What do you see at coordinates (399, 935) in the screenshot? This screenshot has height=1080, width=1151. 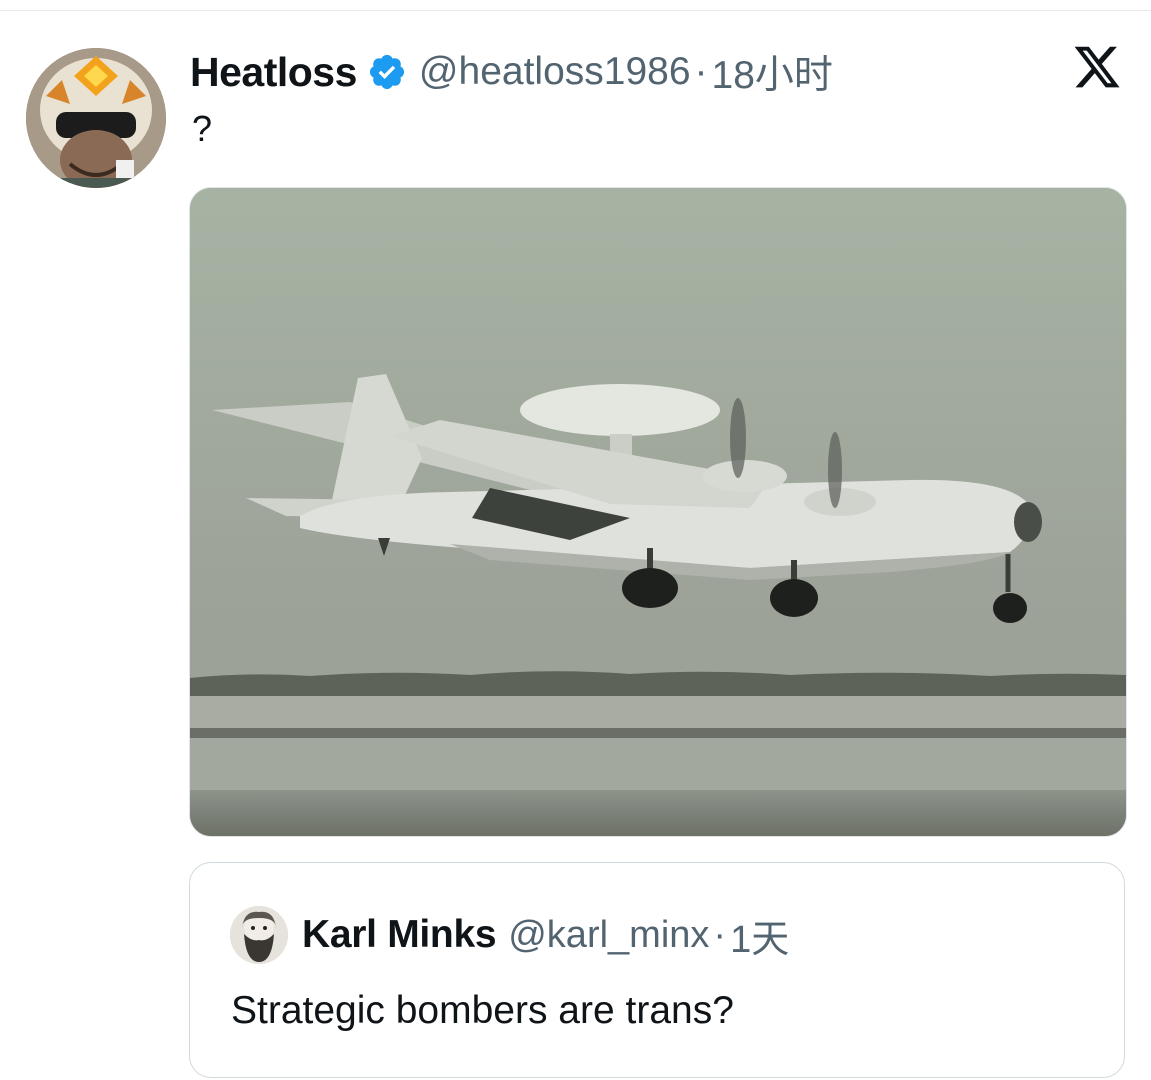 I see `quoted-author-display-name: Karl Minks` at bounding box center [399, 935].